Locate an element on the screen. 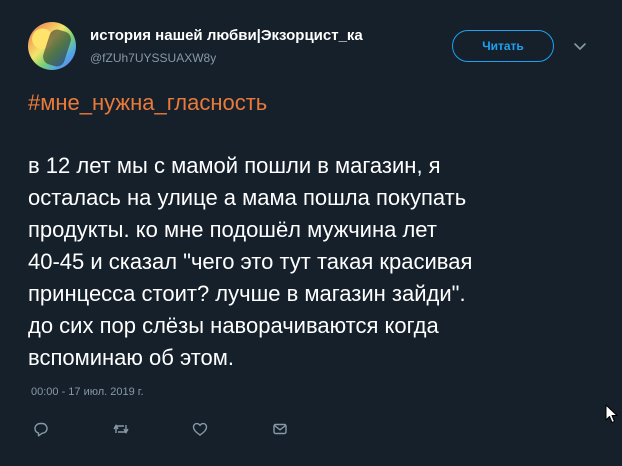  retweet-button is located at coordinates (121, 429).